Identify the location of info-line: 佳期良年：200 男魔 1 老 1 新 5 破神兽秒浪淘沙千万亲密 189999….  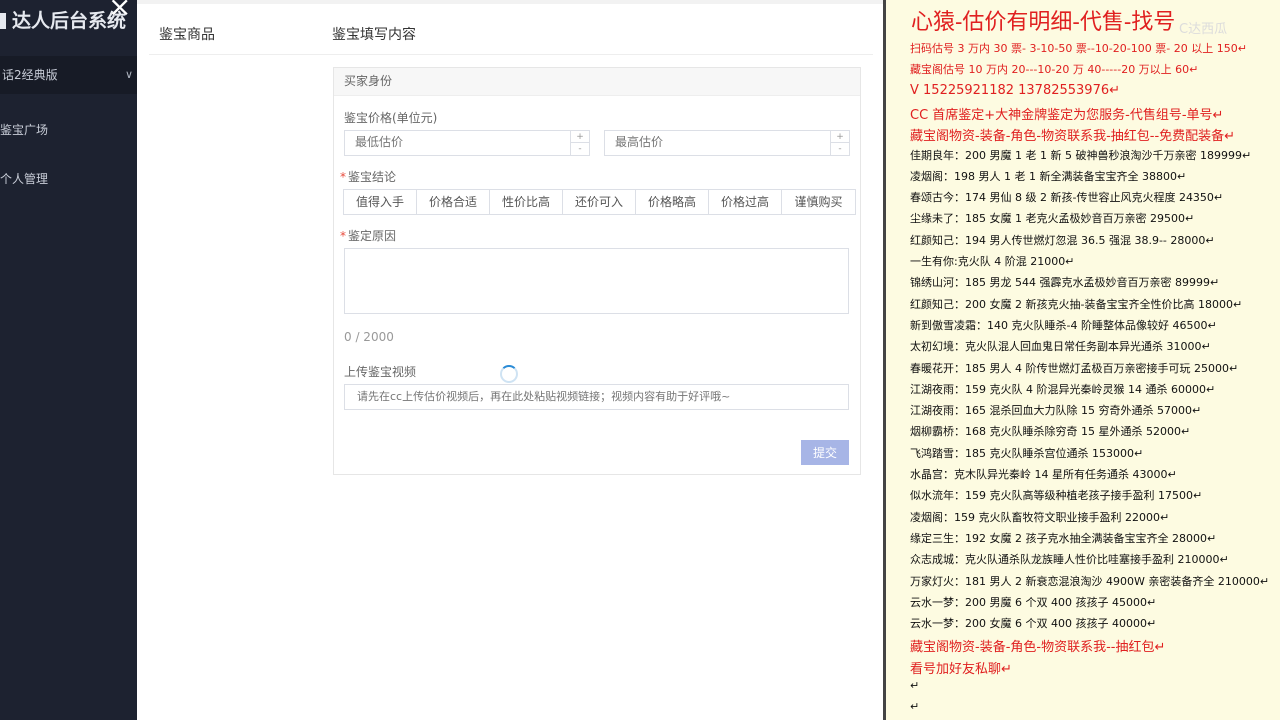
(1081, 155).